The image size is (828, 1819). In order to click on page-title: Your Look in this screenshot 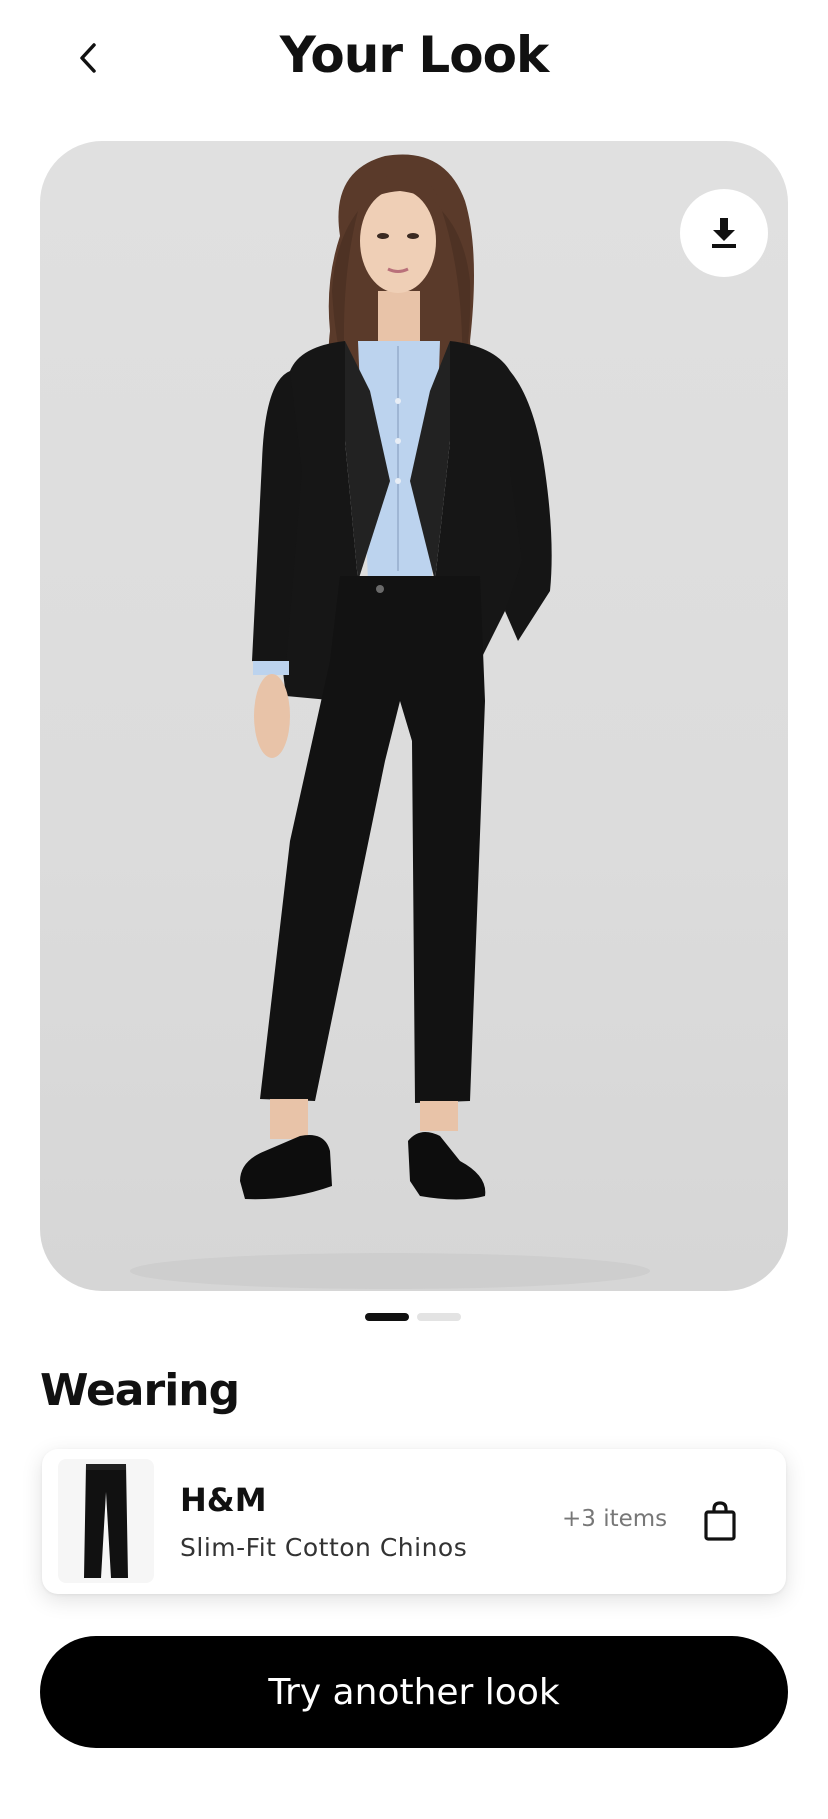, I will do `click(414, 55)`.